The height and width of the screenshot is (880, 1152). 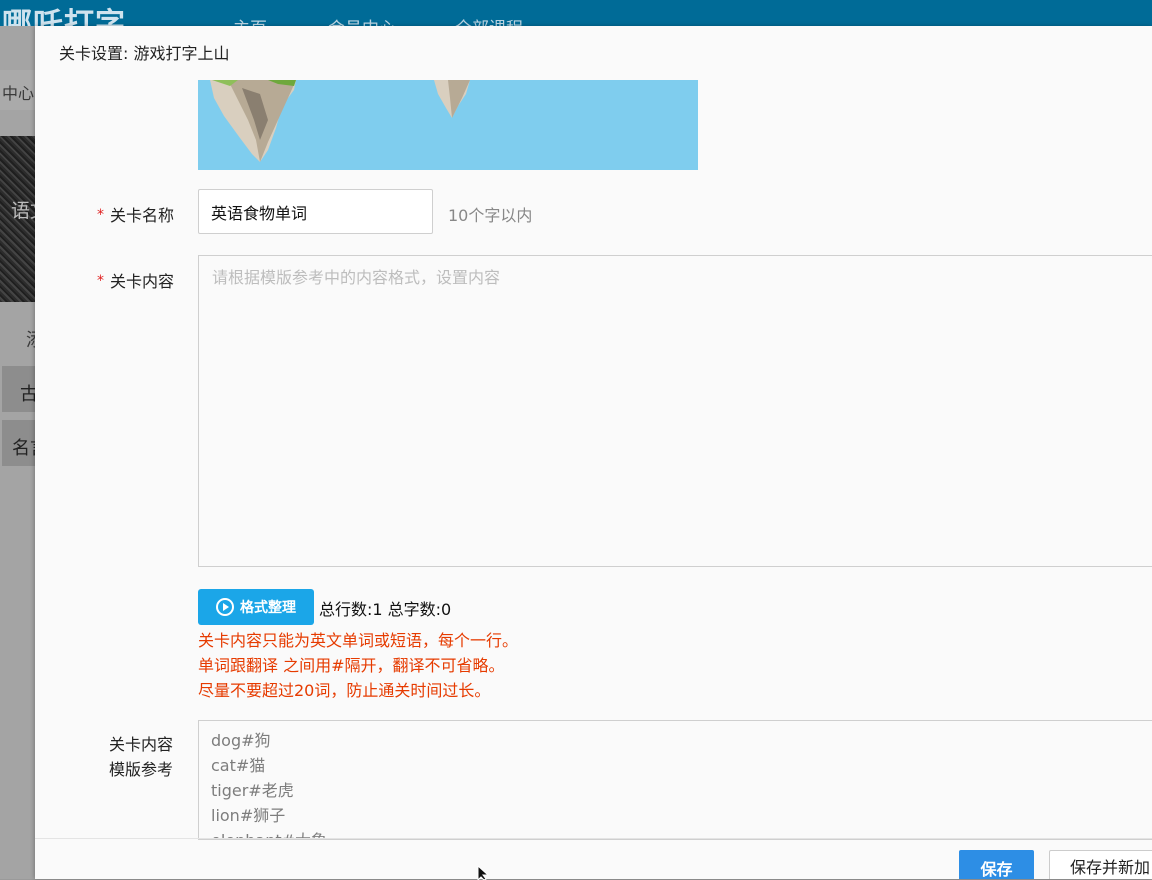 I want to click on breadcrumb: 中心, so click(x=18, y=92).